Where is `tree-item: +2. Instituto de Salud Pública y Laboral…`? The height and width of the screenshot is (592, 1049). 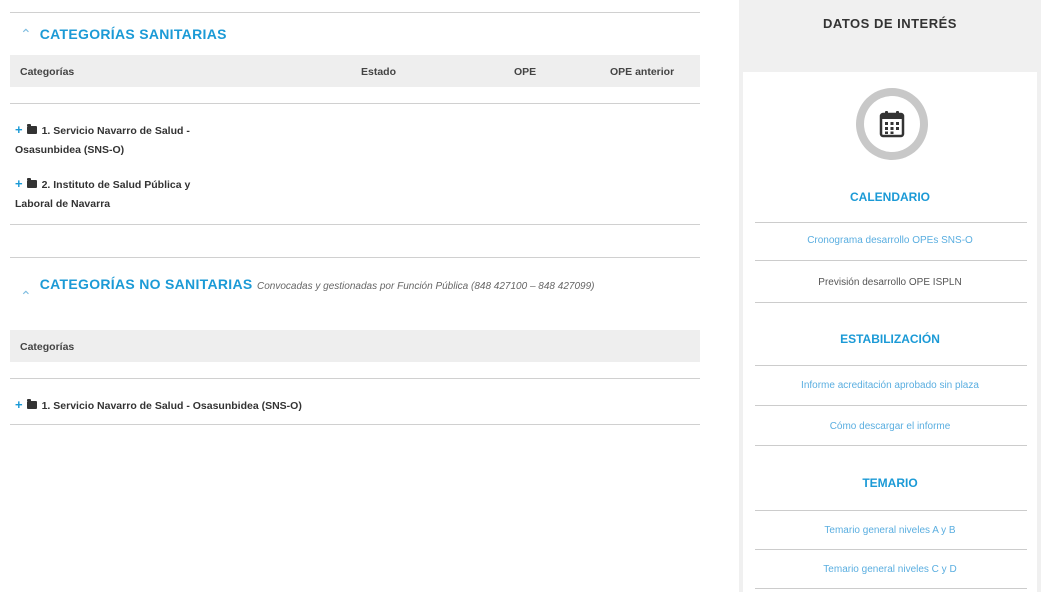 tree-item: +2. Instituto de Salud Pública y Laboral… is located at coordinates (102, 194).